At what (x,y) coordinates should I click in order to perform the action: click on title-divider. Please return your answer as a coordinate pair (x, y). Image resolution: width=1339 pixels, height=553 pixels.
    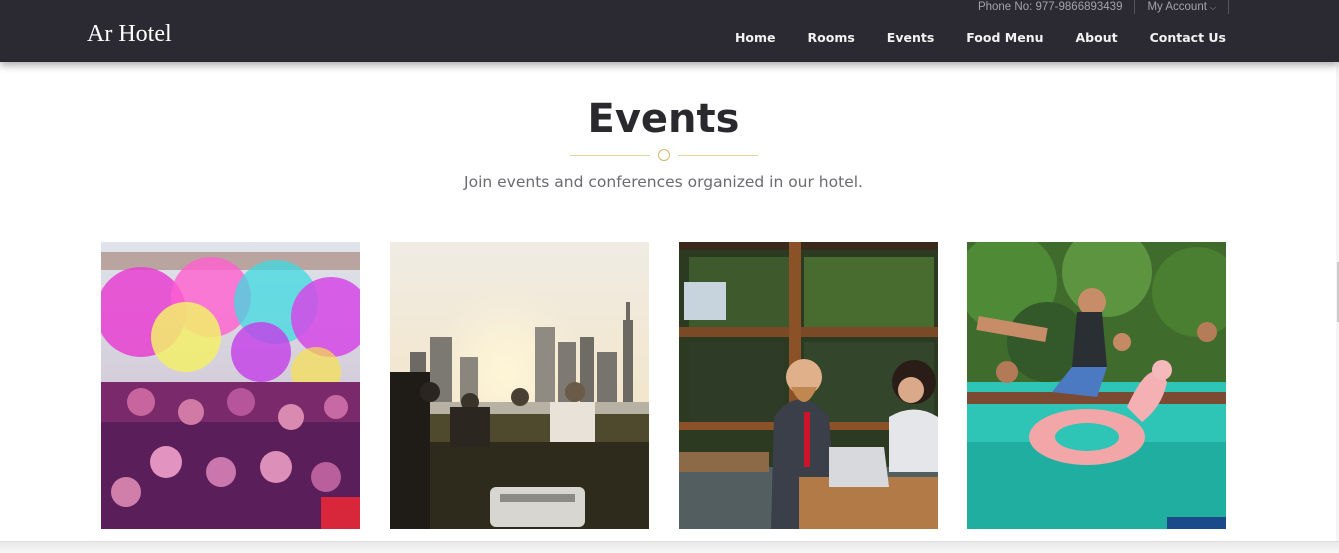
    Looking at the image, I should click on (664, 155).